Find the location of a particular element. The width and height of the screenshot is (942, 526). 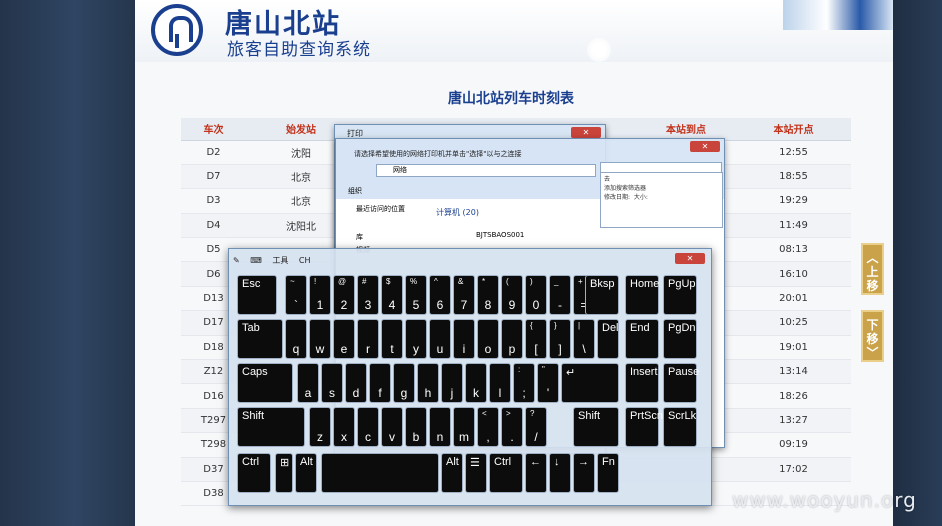

key-→: → is located at coordinates (584, 473).